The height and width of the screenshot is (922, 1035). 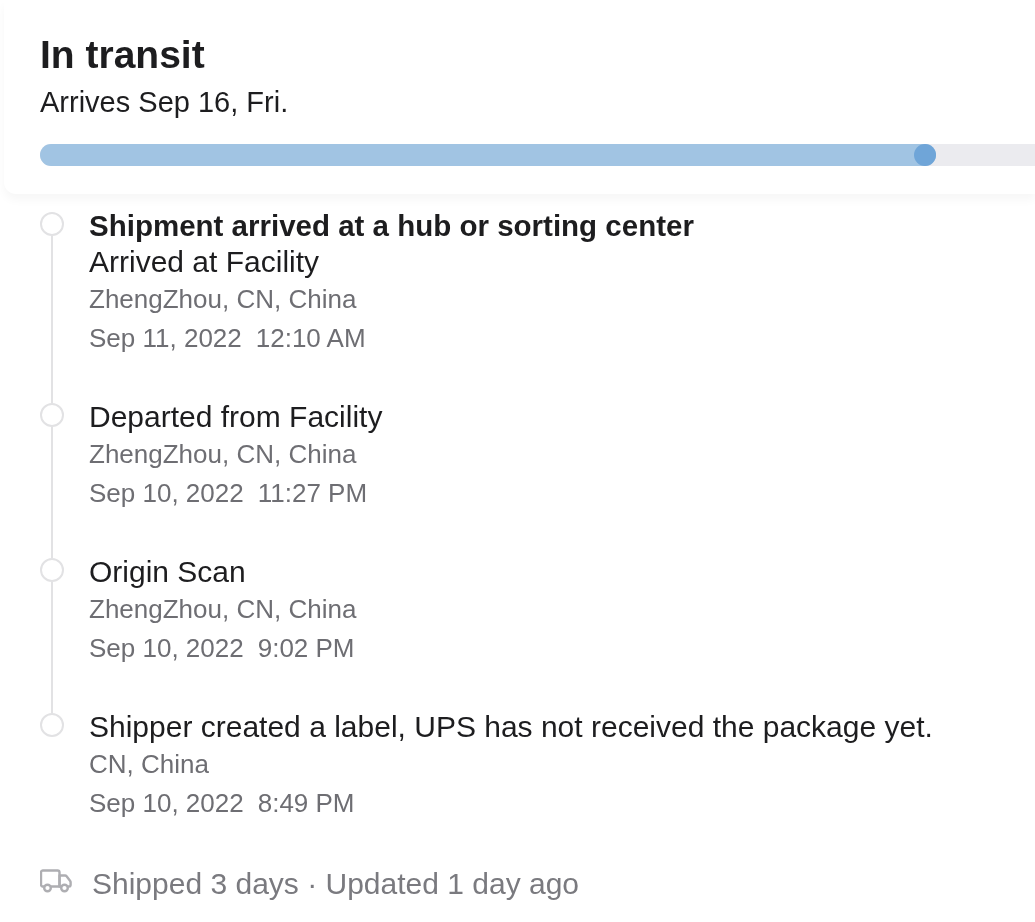 I want to click on event-time: 8:49 PM, so click(x=306, y=803).